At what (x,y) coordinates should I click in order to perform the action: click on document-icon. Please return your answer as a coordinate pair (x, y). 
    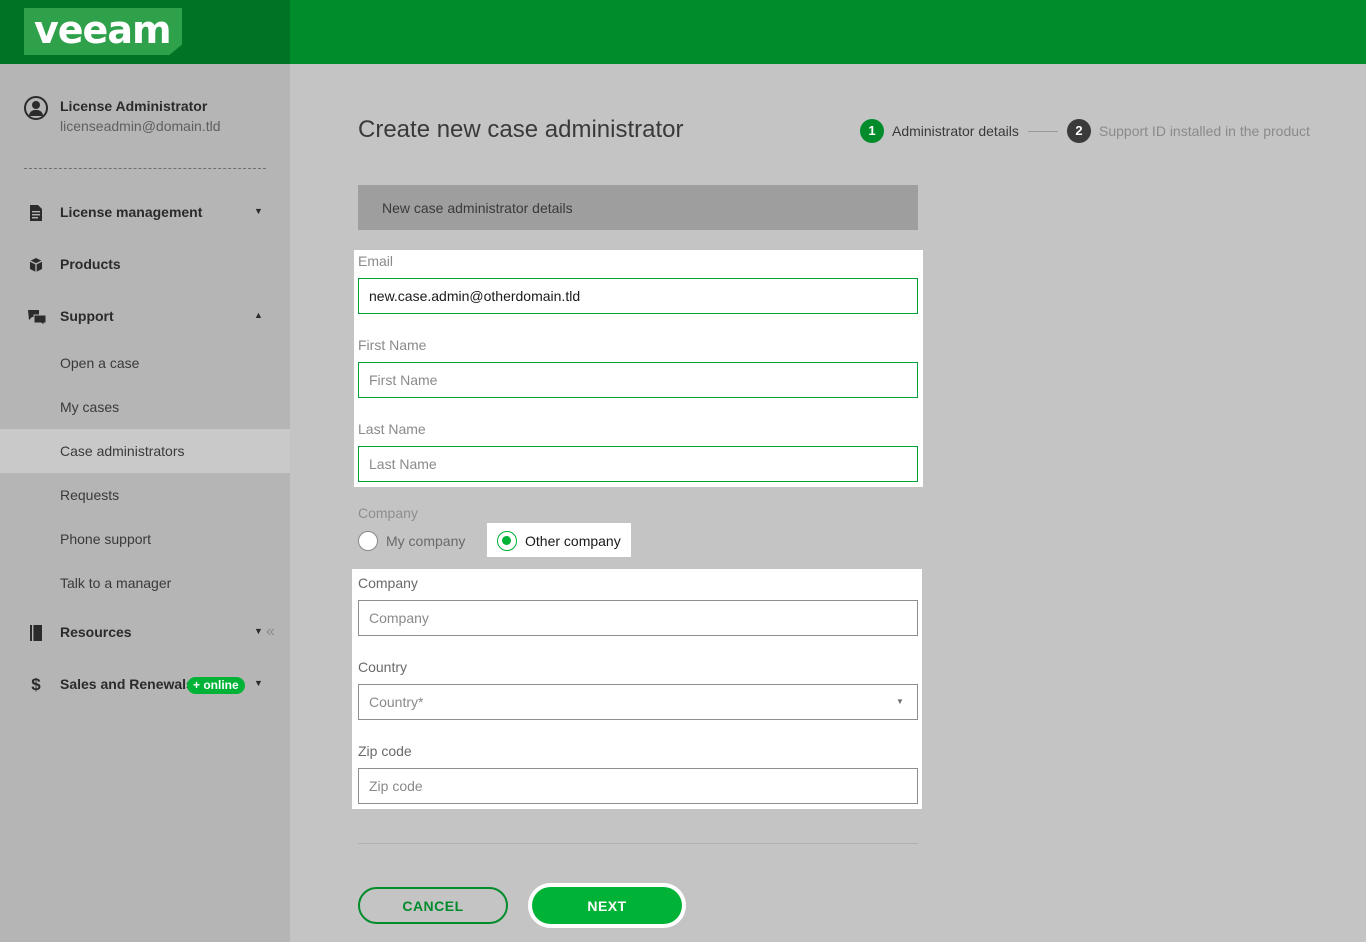
    Looking at the image, I should click on (36, 213).